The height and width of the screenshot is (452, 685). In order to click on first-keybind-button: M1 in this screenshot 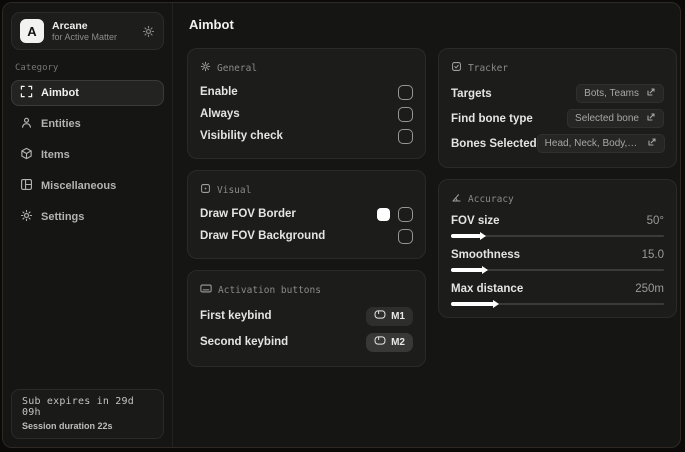, I will do `click(389, 316)`.